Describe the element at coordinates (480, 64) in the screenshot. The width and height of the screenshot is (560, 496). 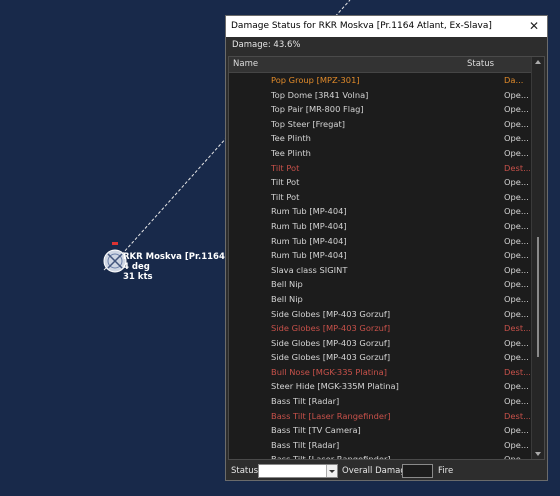
I see `column-header-status: Status` at that location.